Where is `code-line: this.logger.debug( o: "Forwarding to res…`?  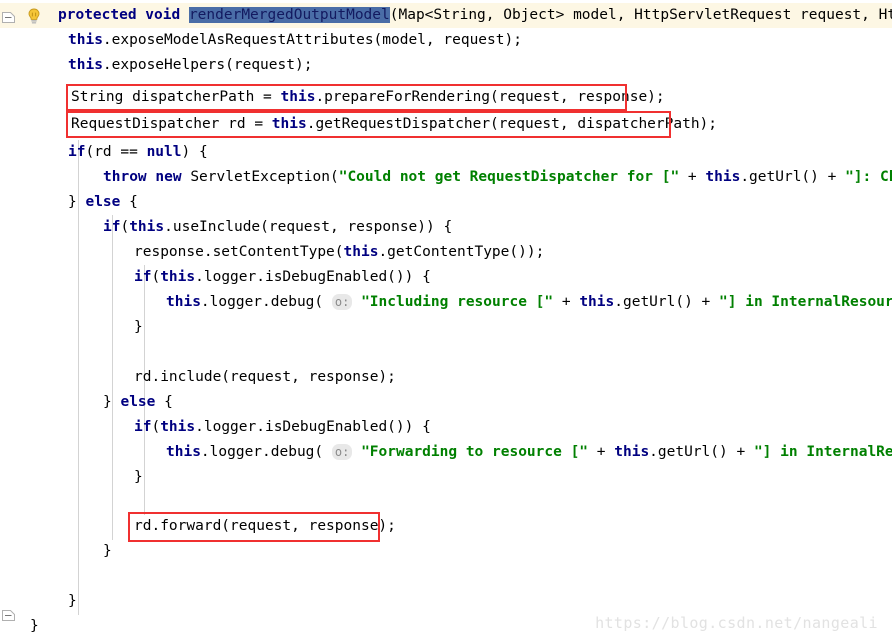 code-line: this.logger.debug( o: "Forwarding to res… is located at coordinates (529, 452).